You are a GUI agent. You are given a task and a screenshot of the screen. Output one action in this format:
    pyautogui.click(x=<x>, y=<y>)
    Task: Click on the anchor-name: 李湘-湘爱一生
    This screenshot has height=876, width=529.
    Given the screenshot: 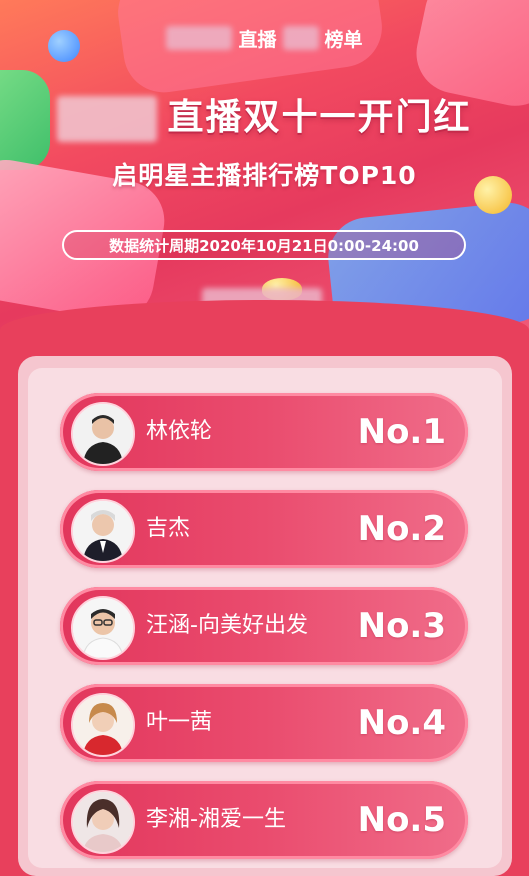 What is the action you would take?
    pyautogui.click(x=216, y=819)
    